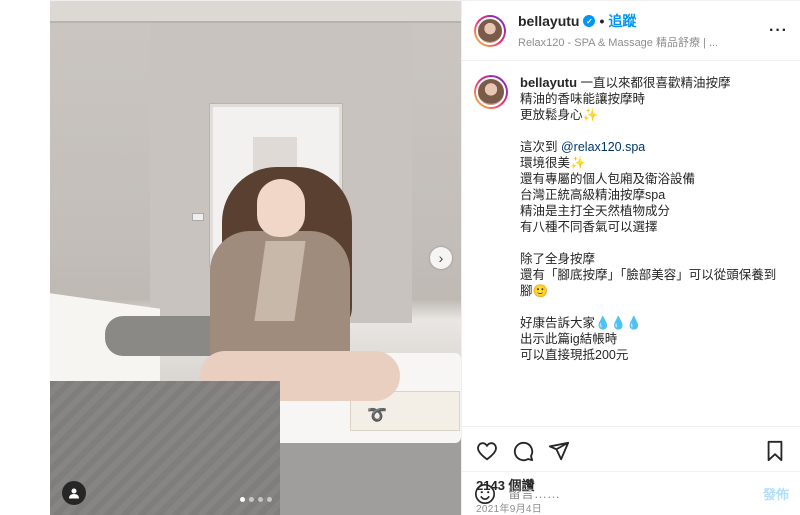 Image resolution: width=800 pixels, height=515 pixels. What do you see at coordinates (441, 258) in the screenshot?
I see `carousel-next-button: ›` at bounding box center [441, 258].